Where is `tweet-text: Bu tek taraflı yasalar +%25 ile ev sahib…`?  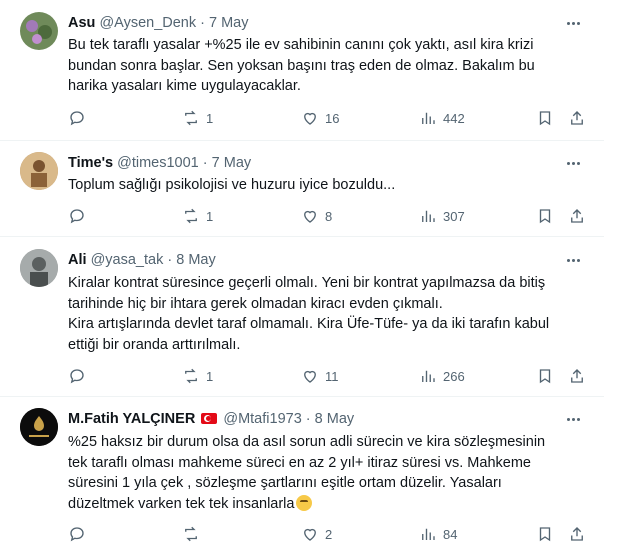 tweet-text: Bu tek taraflı yasalar +%25 ile ev sahib… is located at coordinates (328, 66).